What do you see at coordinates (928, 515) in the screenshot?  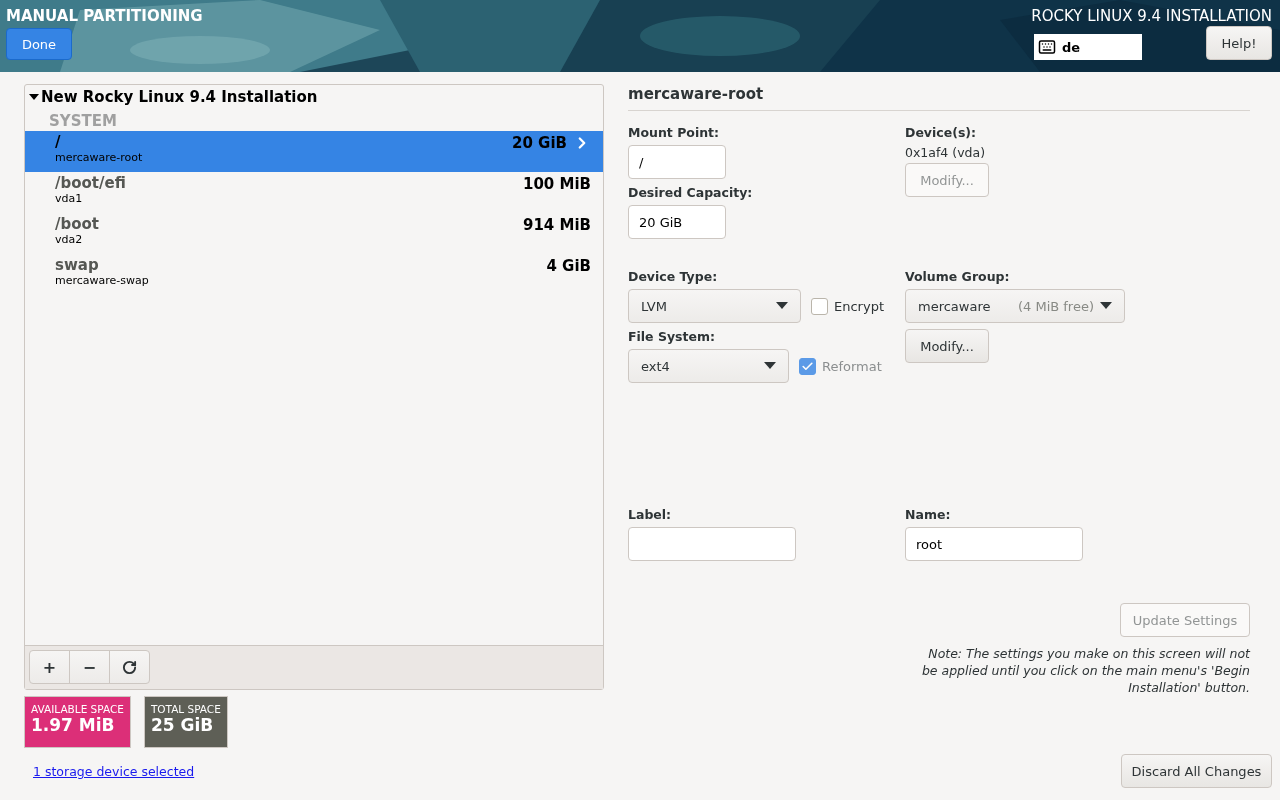 I see `field-label: Name:` at bounding box center [928, 515].